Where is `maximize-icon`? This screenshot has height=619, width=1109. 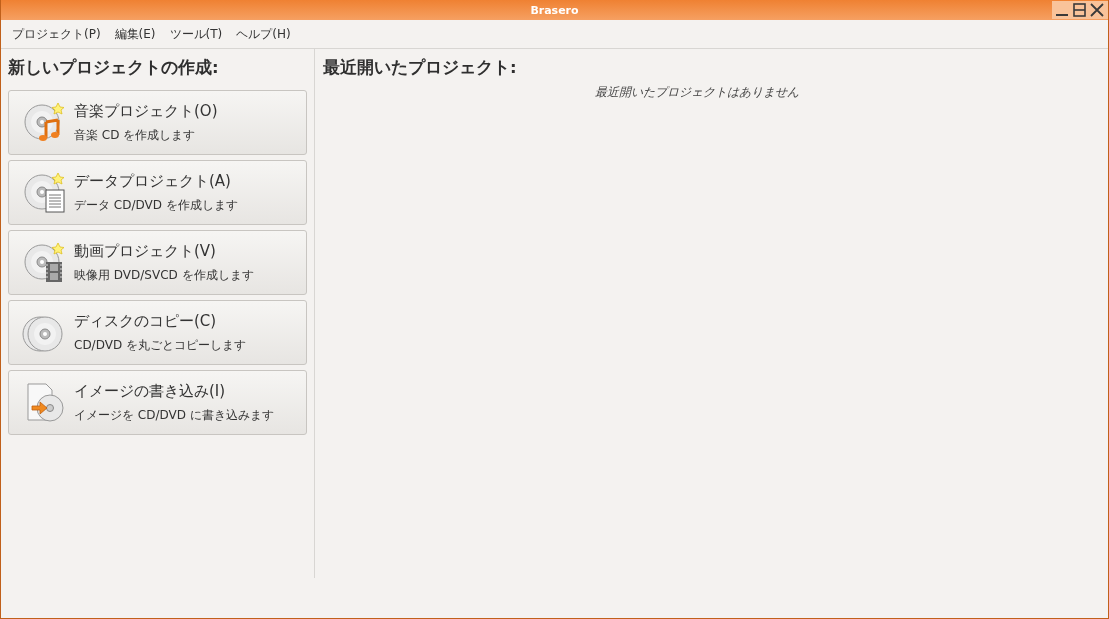 maximize-icon is located at coordinates (1079, 10).